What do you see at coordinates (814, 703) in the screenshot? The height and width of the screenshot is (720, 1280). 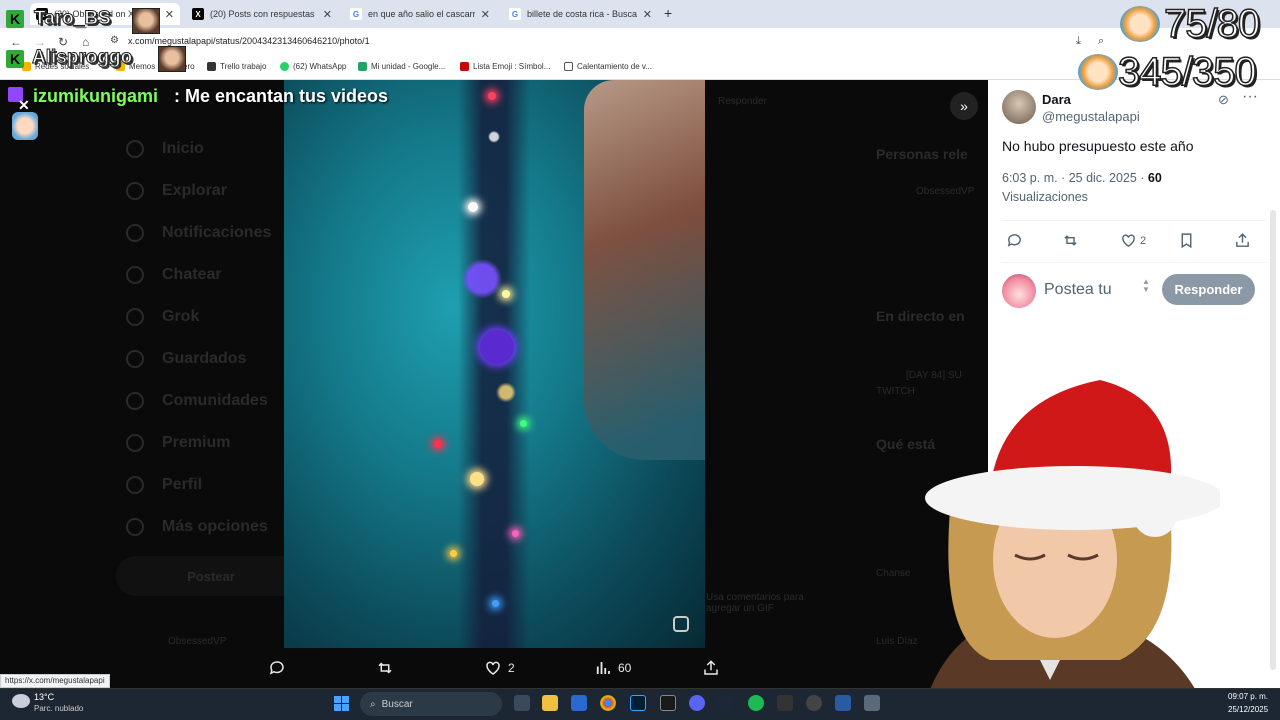 I see `obs-icon` at bounding box center [814, 703].